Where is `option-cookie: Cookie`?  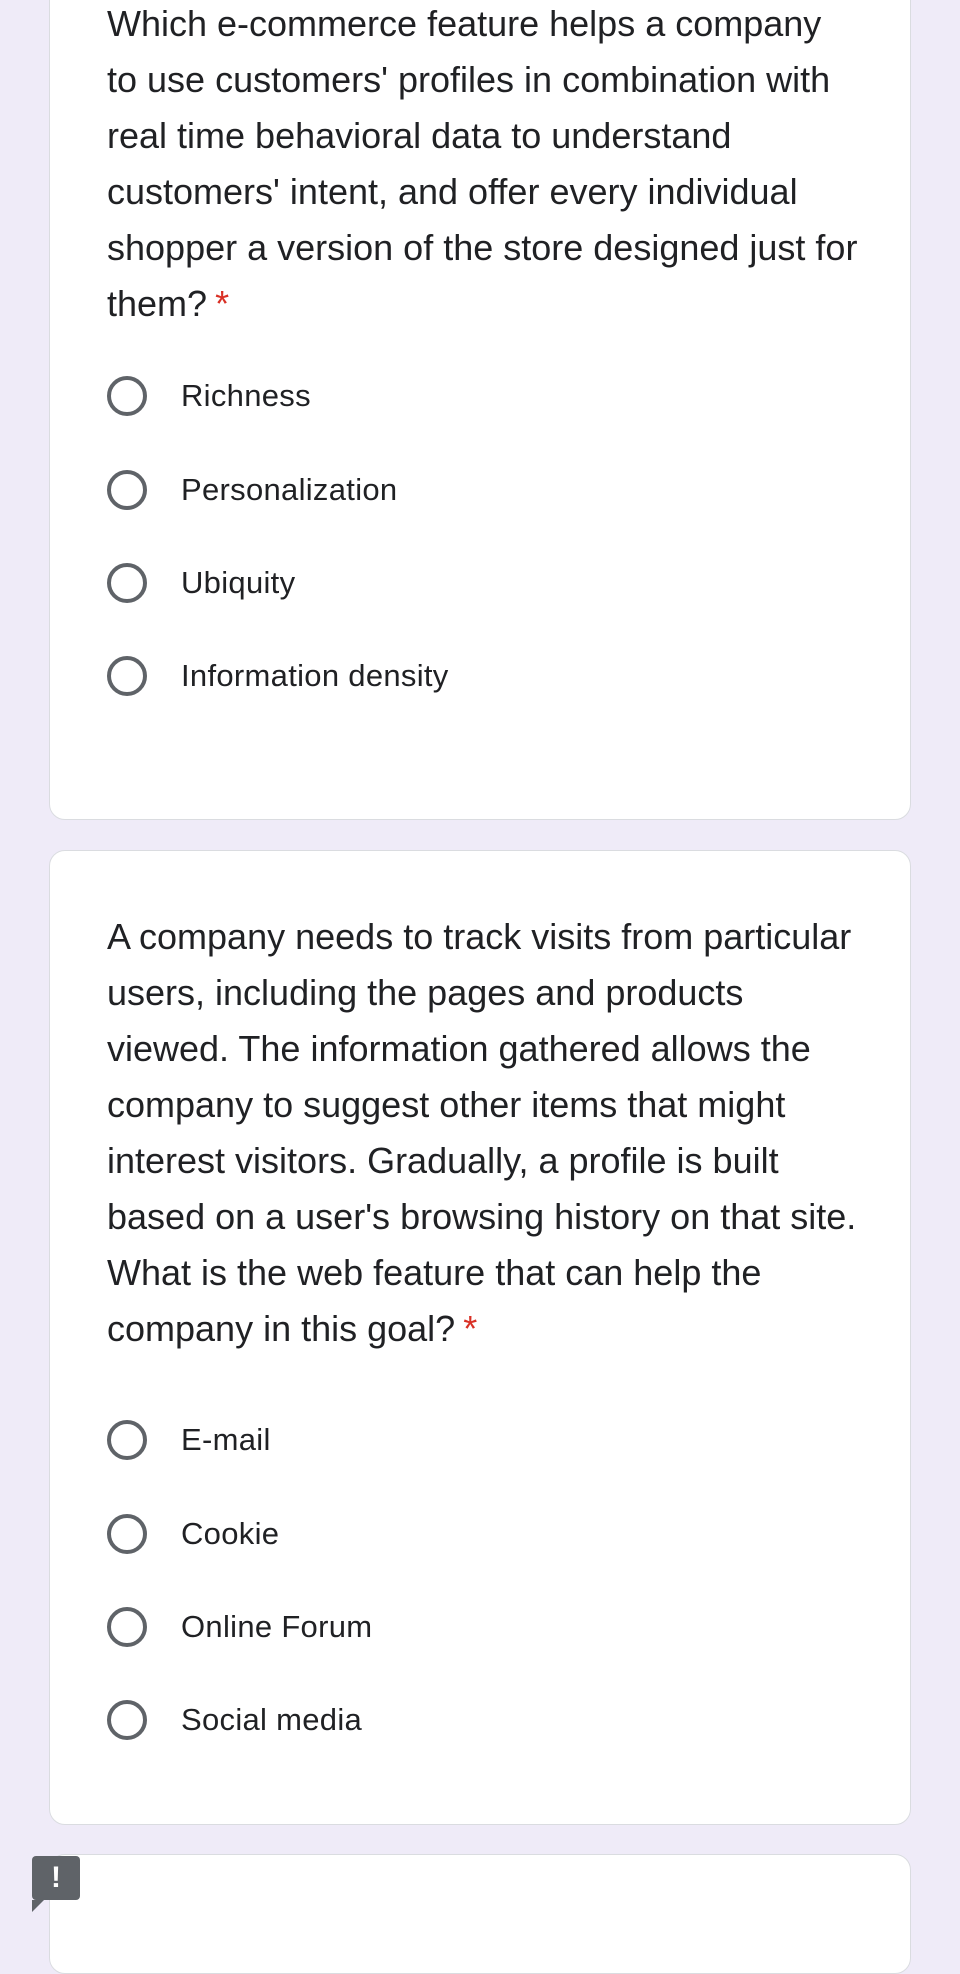
option-cookie: Cookie is located at coordinates (193, 1534).